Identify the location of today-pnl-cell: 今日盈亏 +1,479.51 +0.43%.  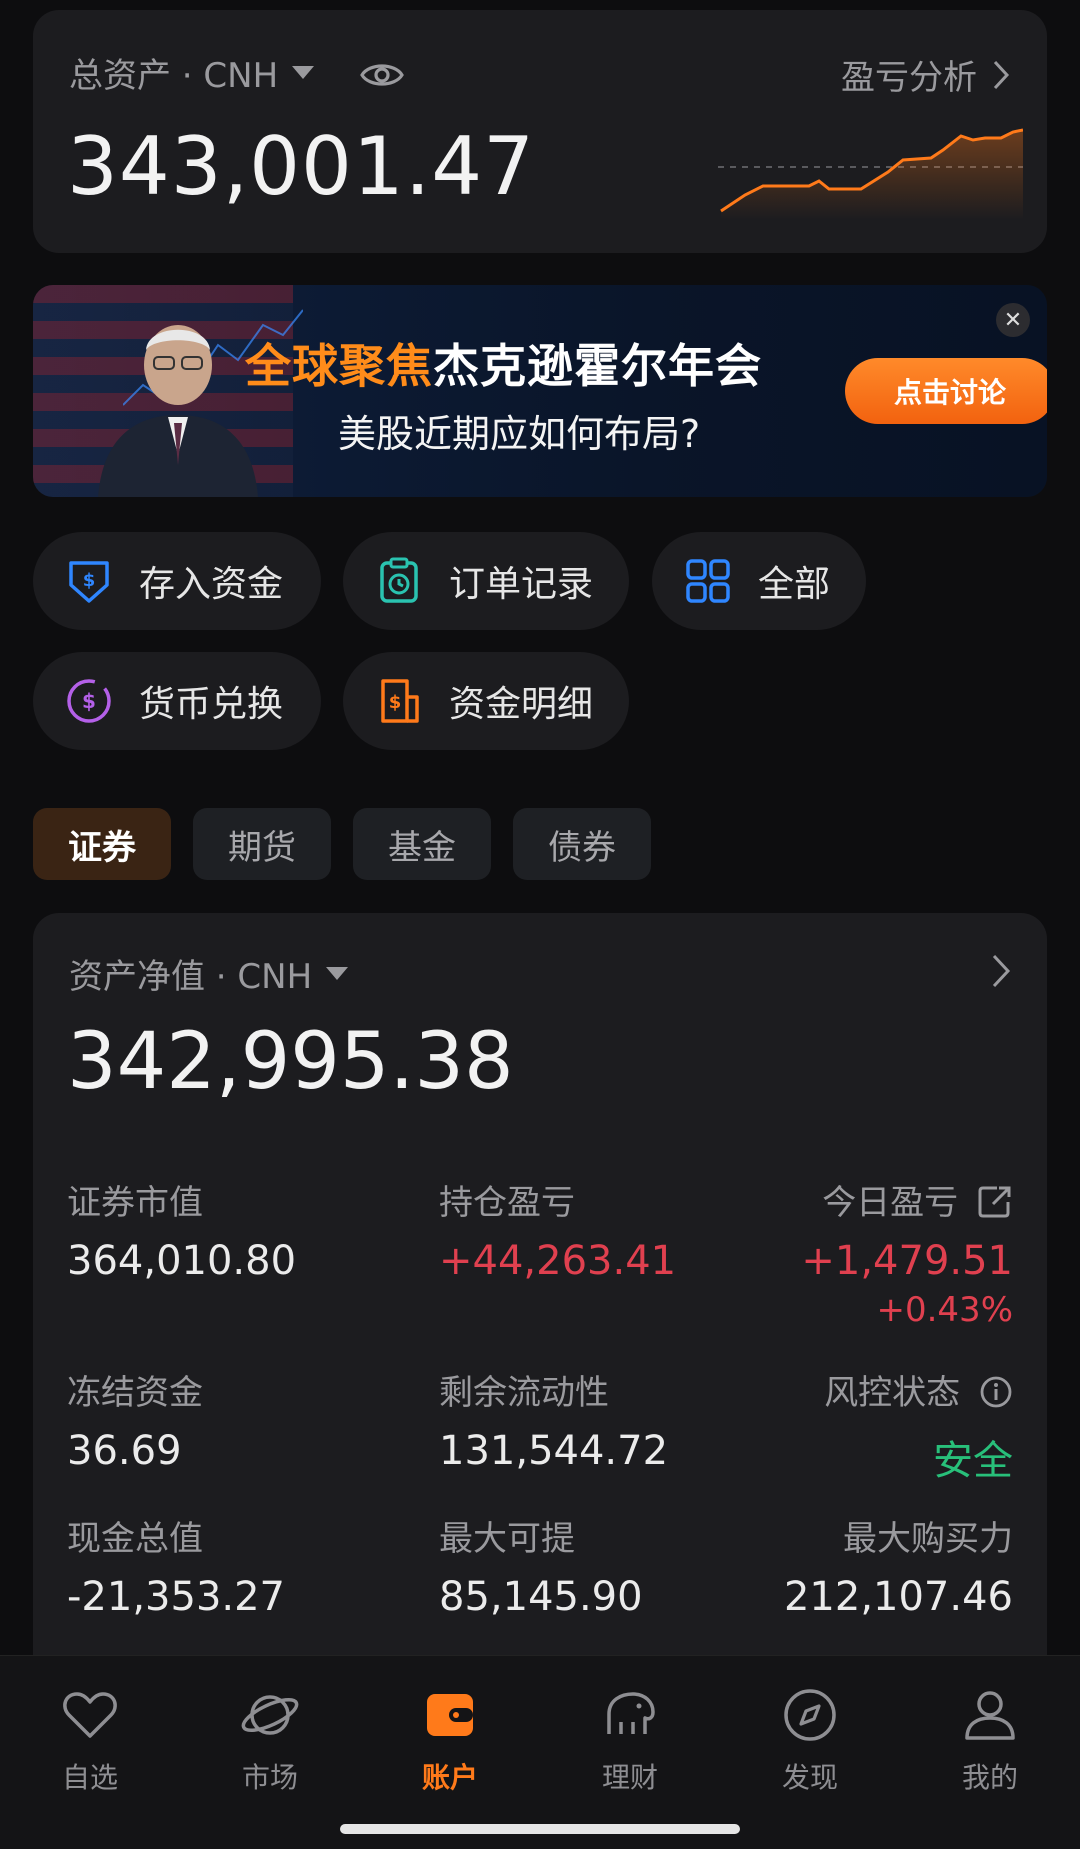
(907, 1252).